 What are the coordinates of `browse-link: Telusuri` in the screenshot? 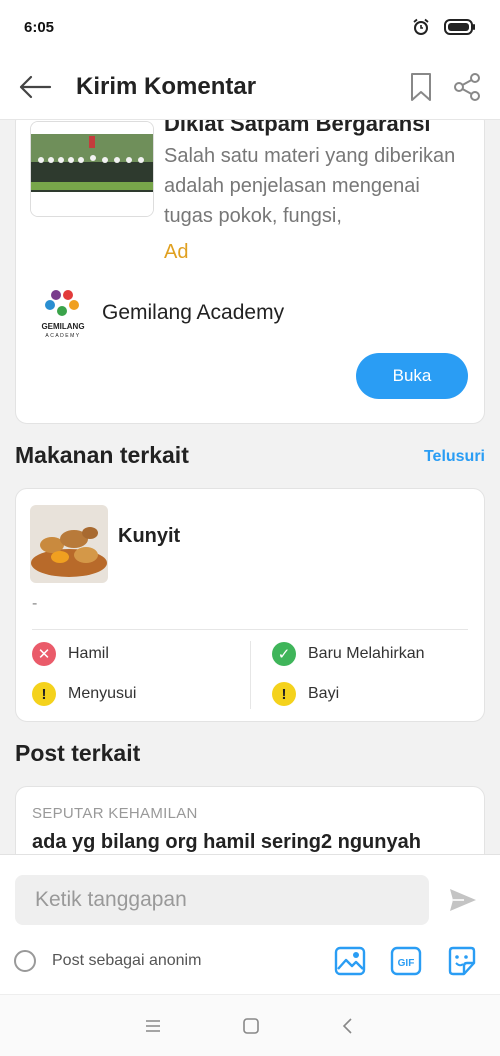 It's located at (454, 457).